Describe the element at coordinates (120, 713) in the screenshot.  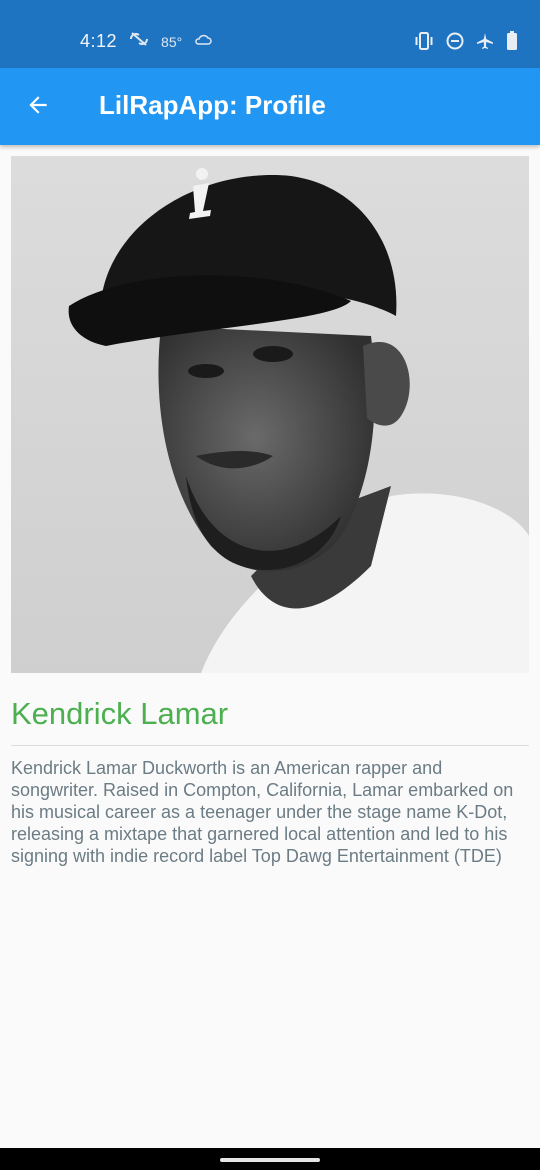
I see `profile-name: Kendrick Lamar` at that location.